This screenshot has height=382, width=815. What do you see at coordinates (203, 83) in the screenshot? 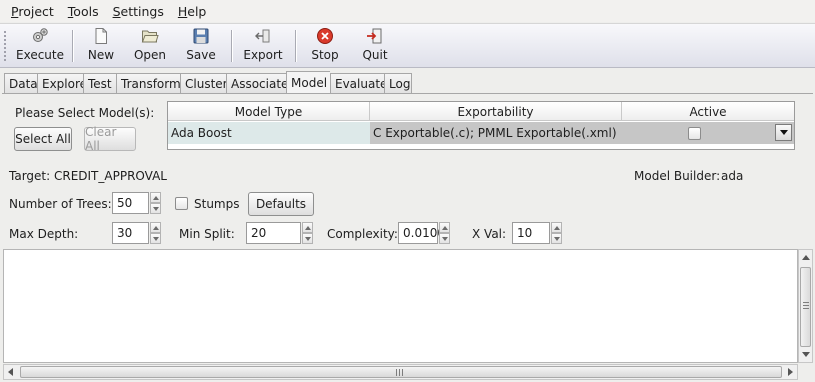
I see `tab-cluster: Cluster` at bounding box center [203, 83].